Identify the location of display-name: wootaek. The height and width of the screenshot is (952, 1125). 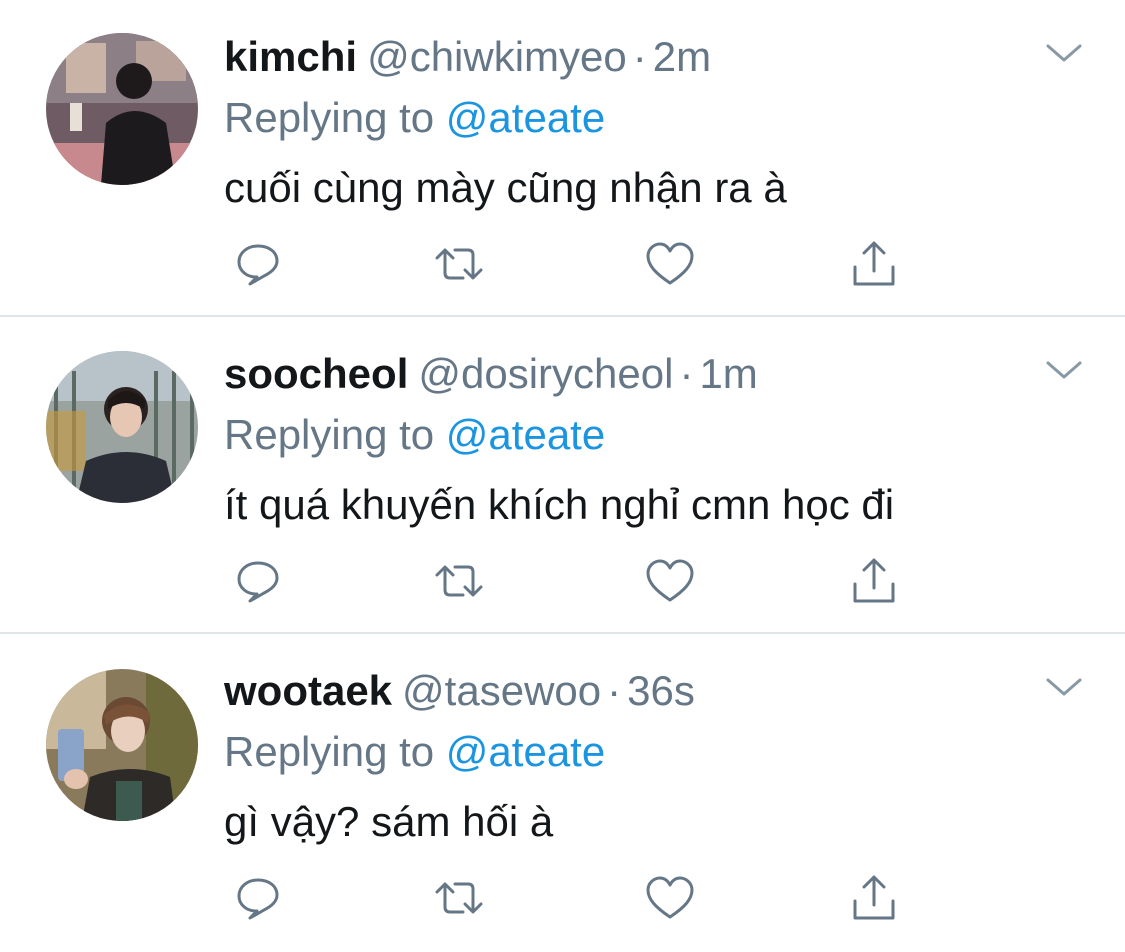
(308, 690).